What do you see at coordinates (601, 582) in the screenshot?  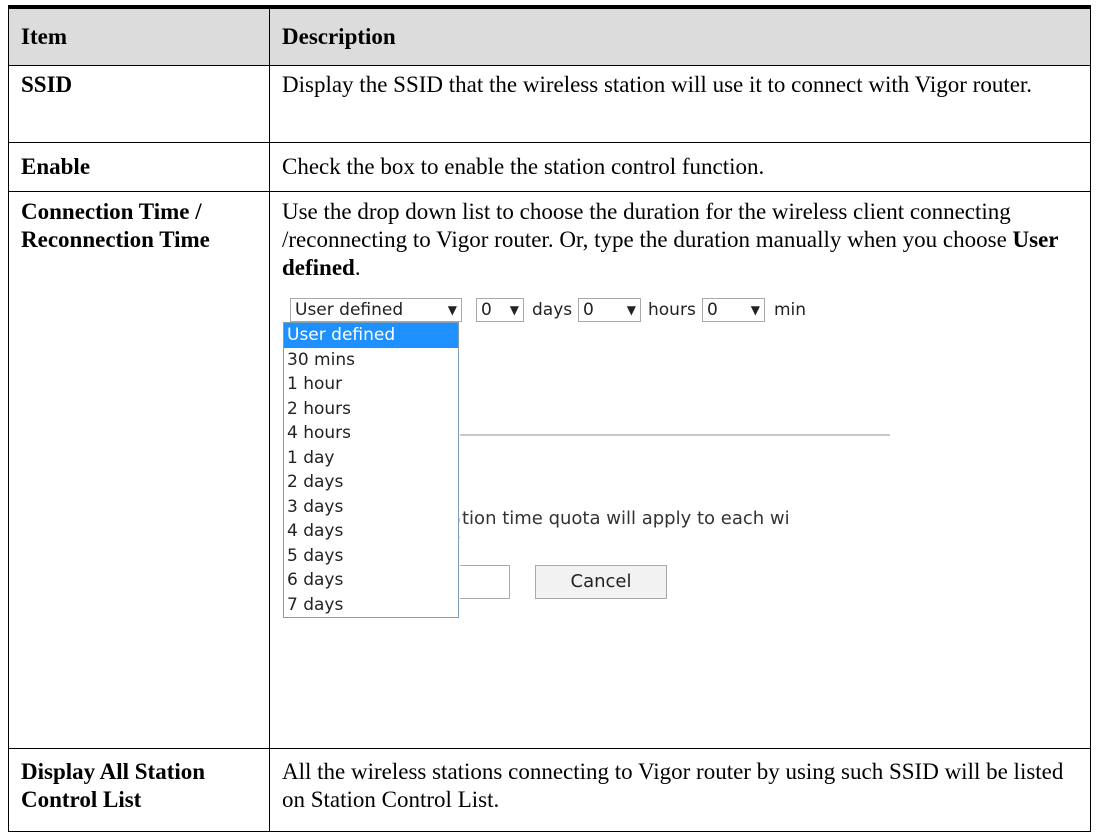 I see `cancel-button: Cancel` at bounding box center [601, 582].